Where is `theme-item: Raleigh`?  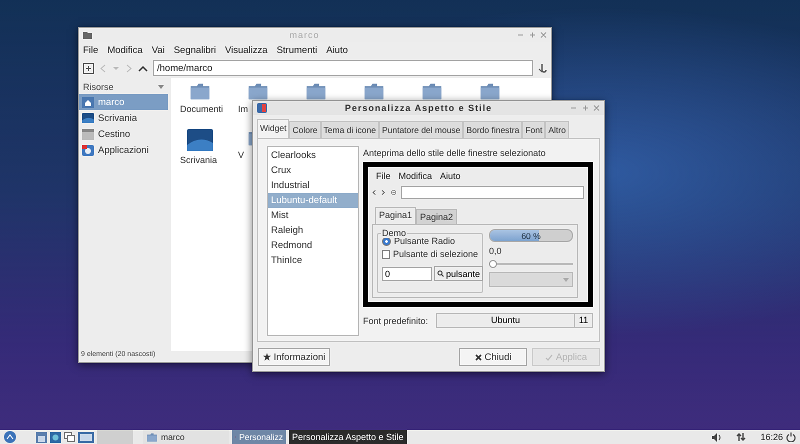 theme-item: Raleigh is located at coordinates (313, 230).